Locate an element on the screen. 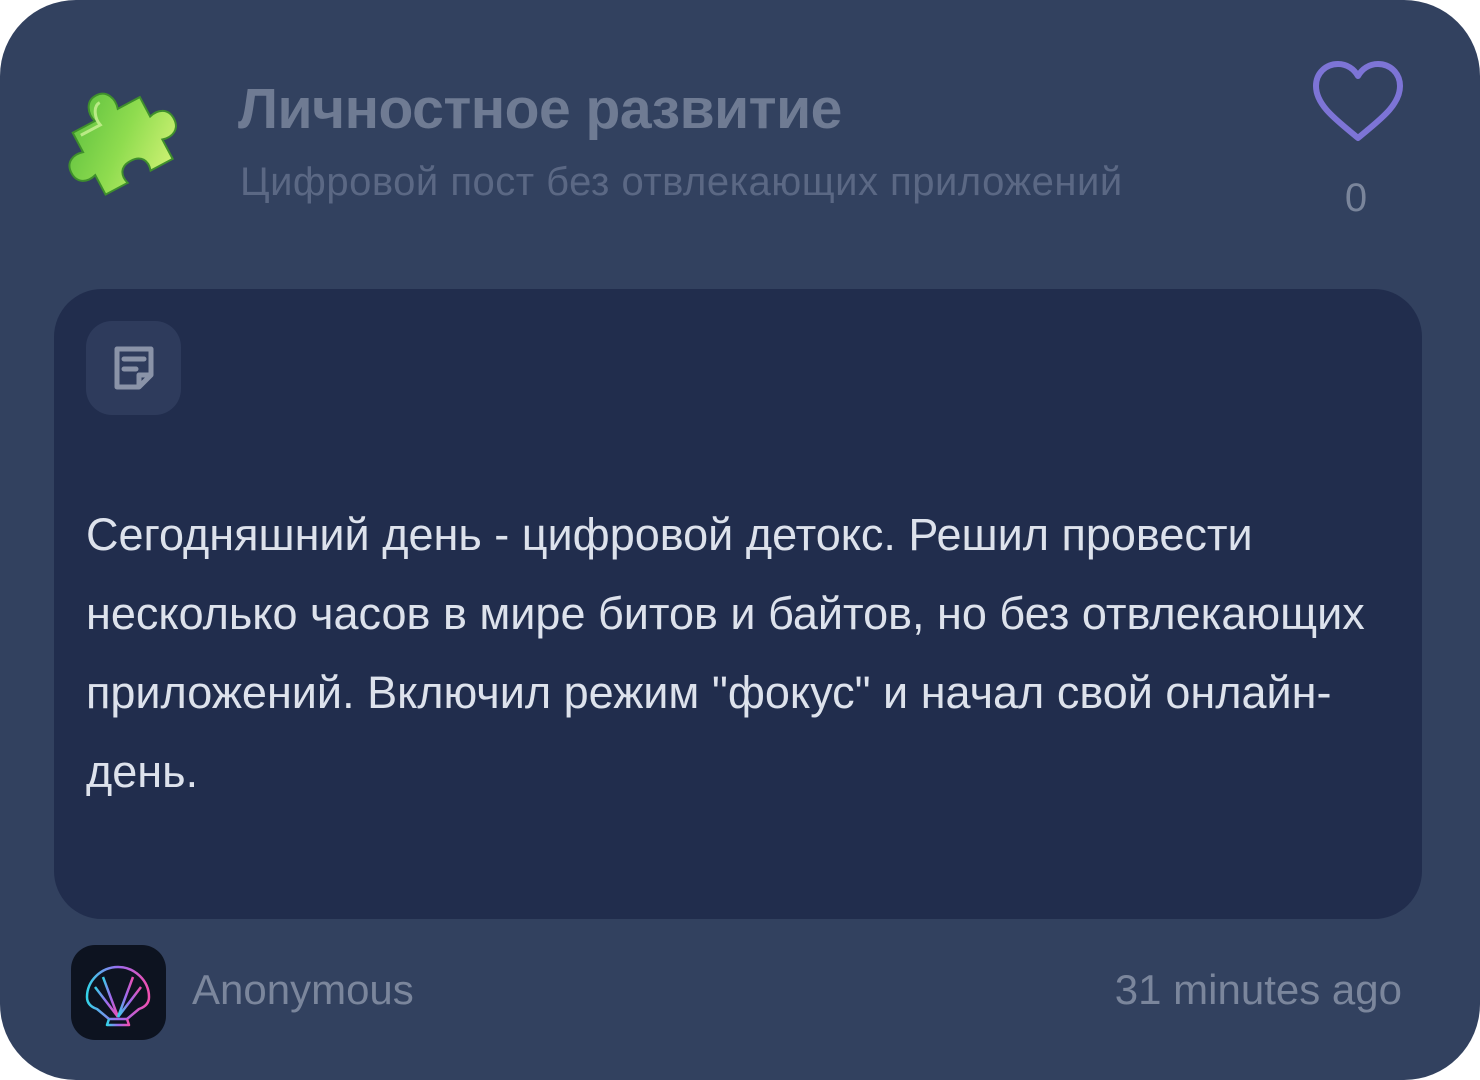 This screenshot has width=1480, height=1080. puzzle-piece-icon is located at coordinates (118, 137).